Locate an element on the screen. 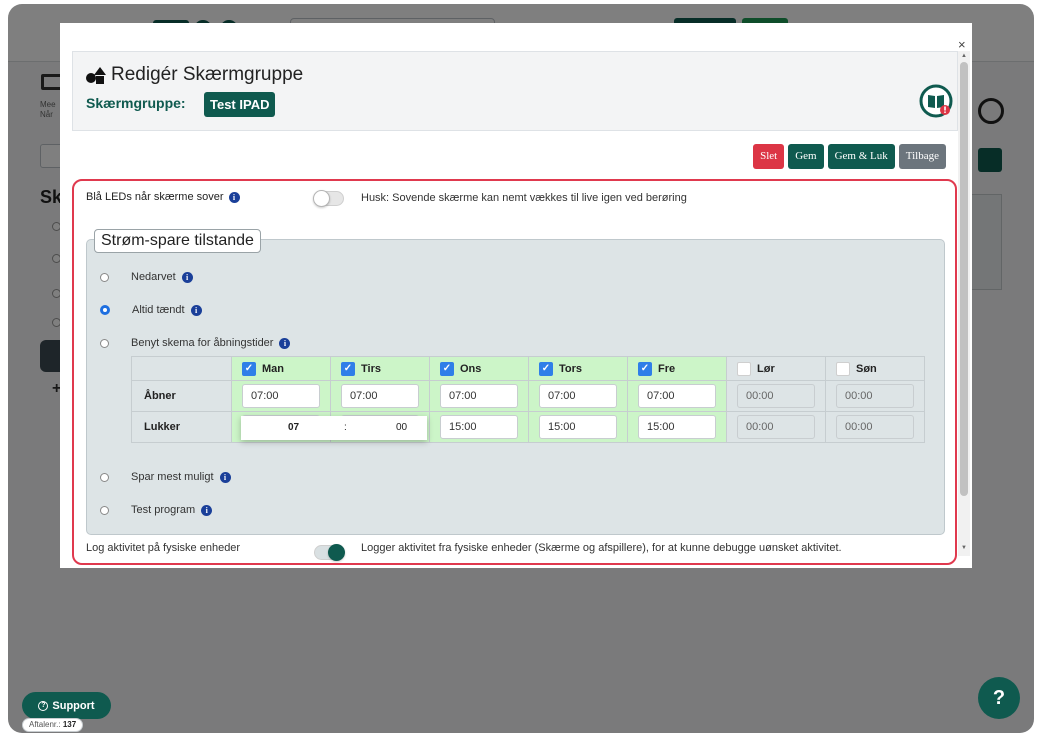  agreement-prefix: Aftalenr.: is located at coordinates (45, 724).